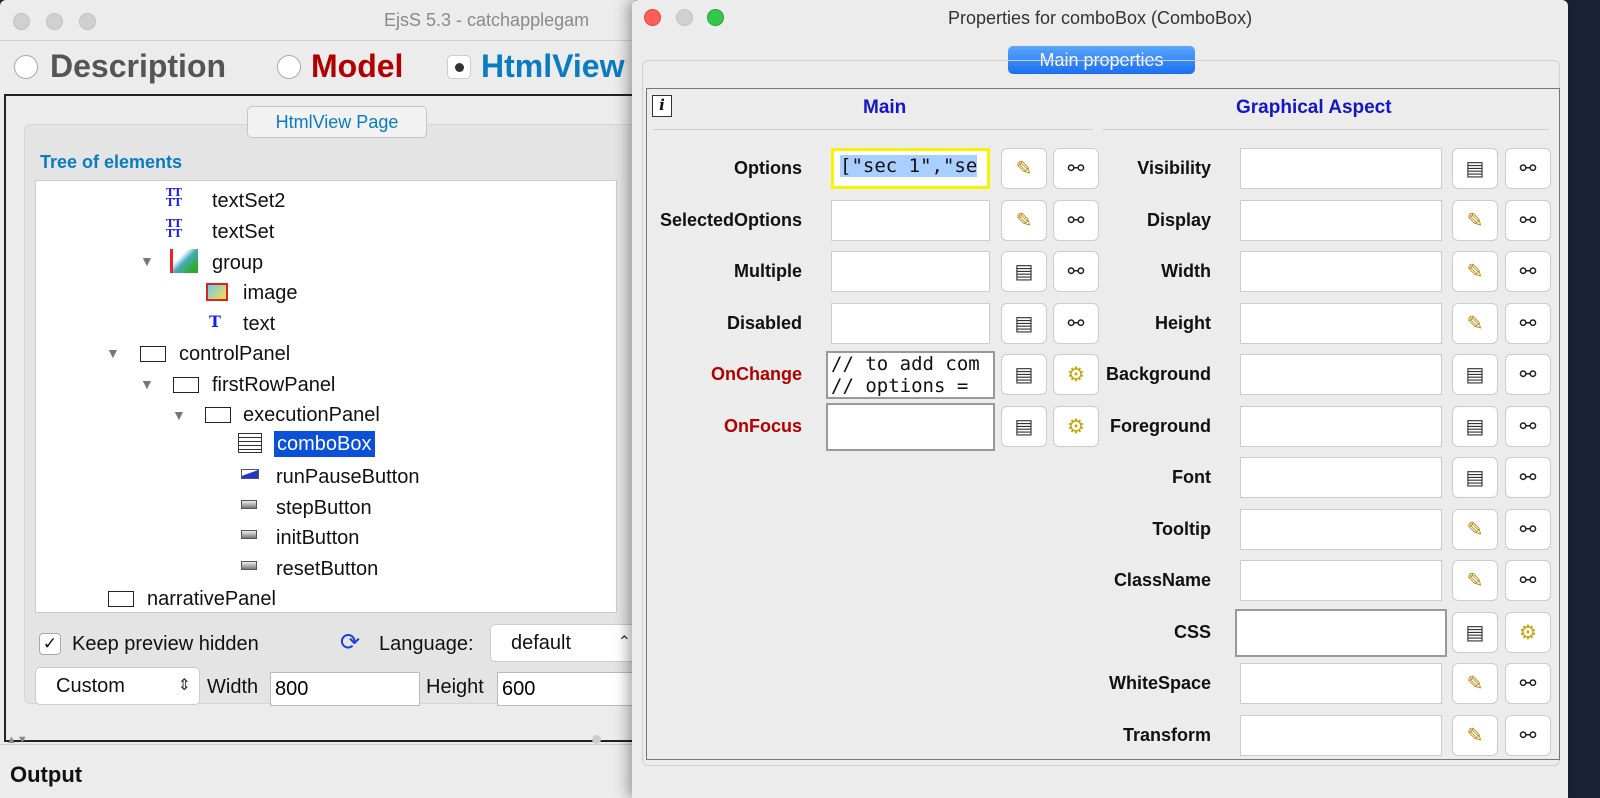 The width and height of the screenshot is (1600, 798). Describe the element at coordinates (756, 374) in the screenshot. I see `onchange-label: OnChange` at that location.